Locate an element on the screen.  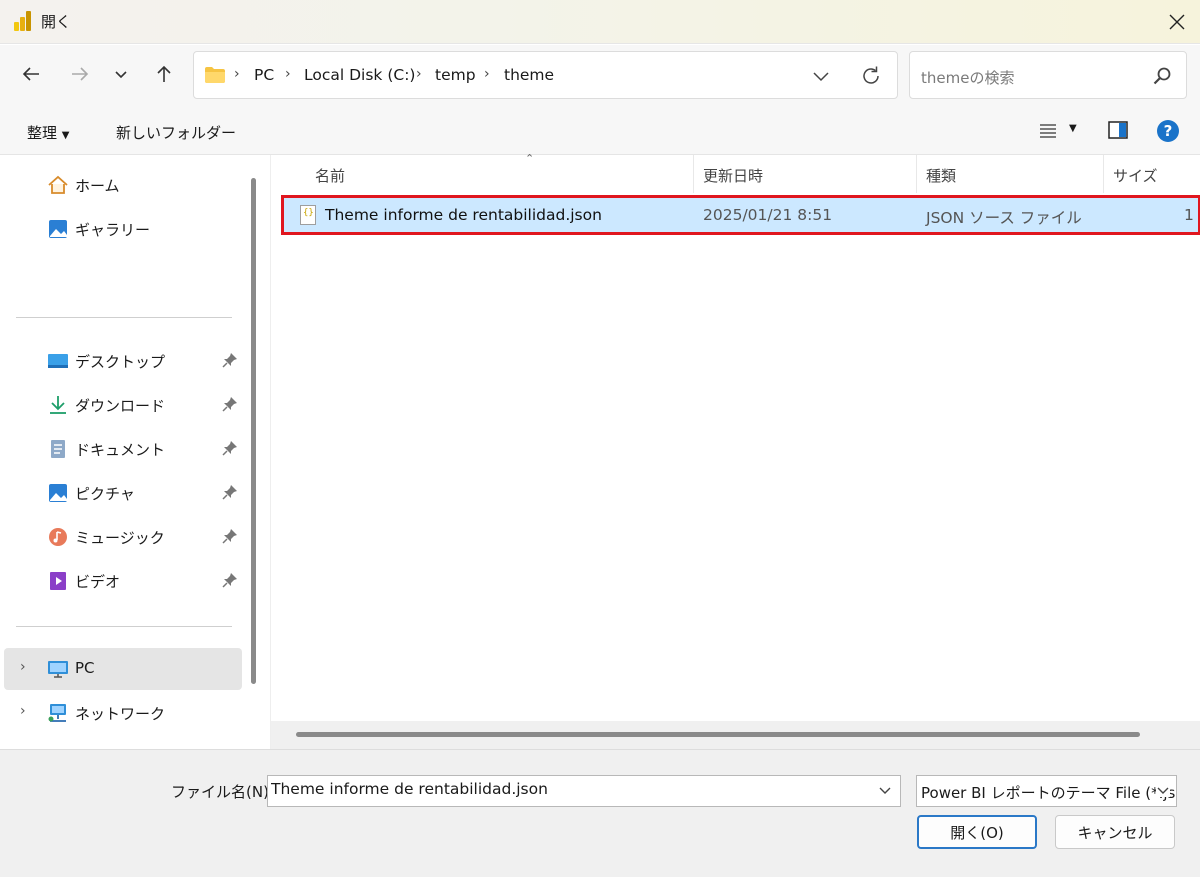
sidebar-divider is located at coordinates (124, 317).